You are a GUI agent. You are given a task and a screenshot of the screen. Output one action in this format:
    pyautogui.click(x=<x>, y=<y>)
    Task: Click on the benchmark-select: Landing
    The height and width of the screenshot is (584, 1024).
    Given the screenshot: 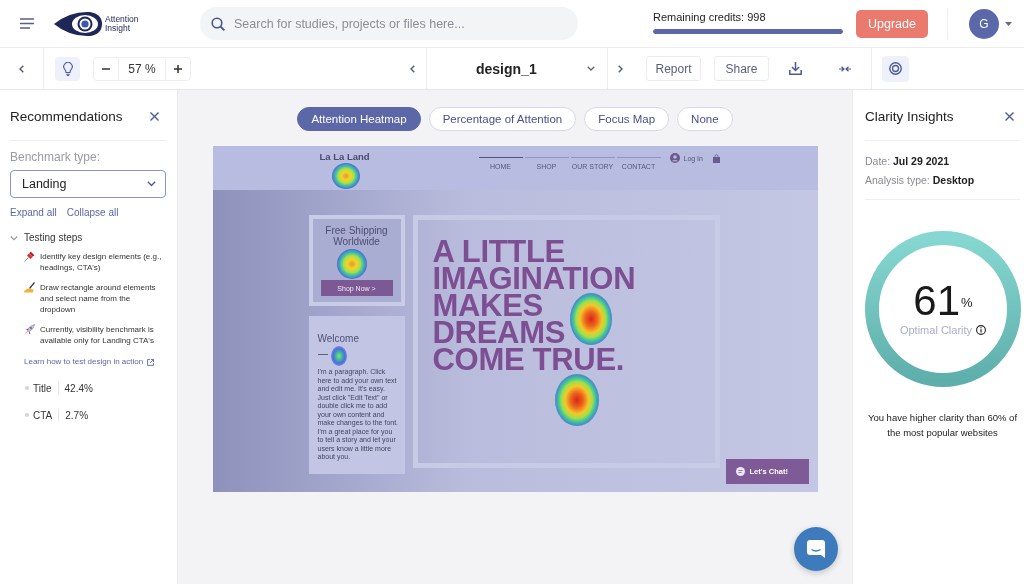 What is the action you would take?
    pyautogui.click(x=88, y=184)
    